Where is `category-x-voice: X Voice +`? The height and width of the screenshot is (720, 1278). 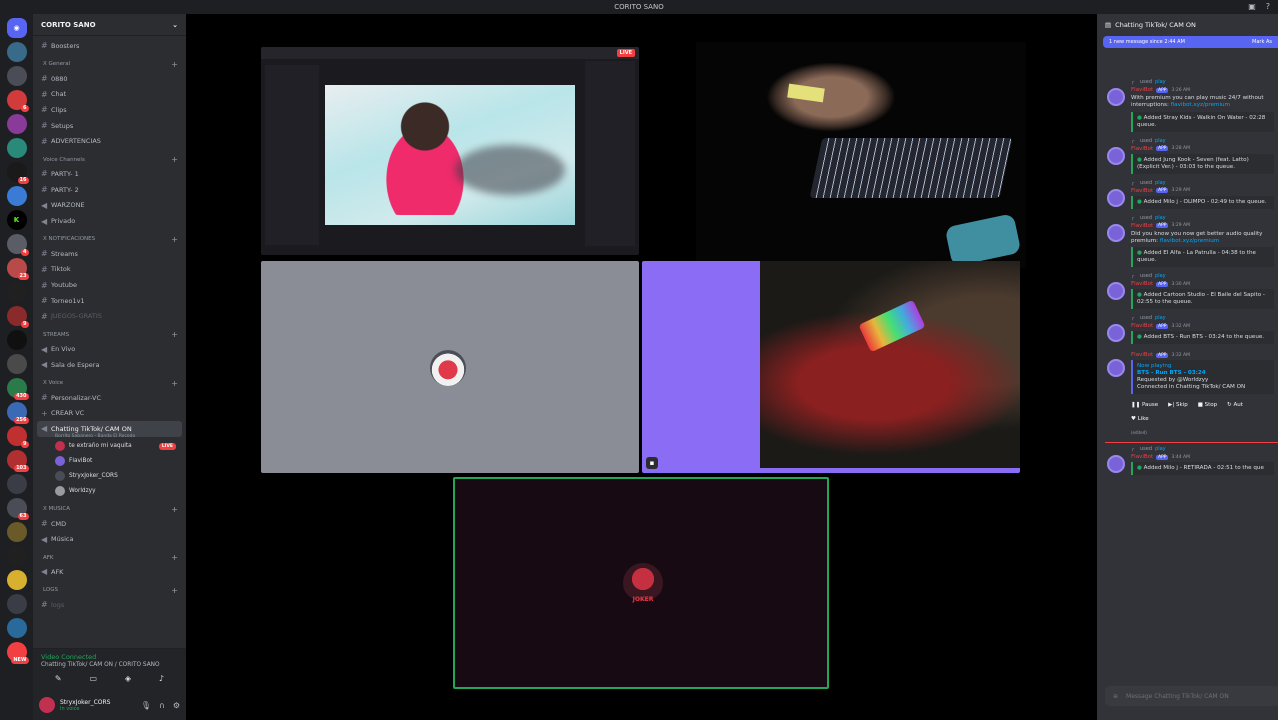
category-x-voice: X Voice + is located at coordinates (109, 381).